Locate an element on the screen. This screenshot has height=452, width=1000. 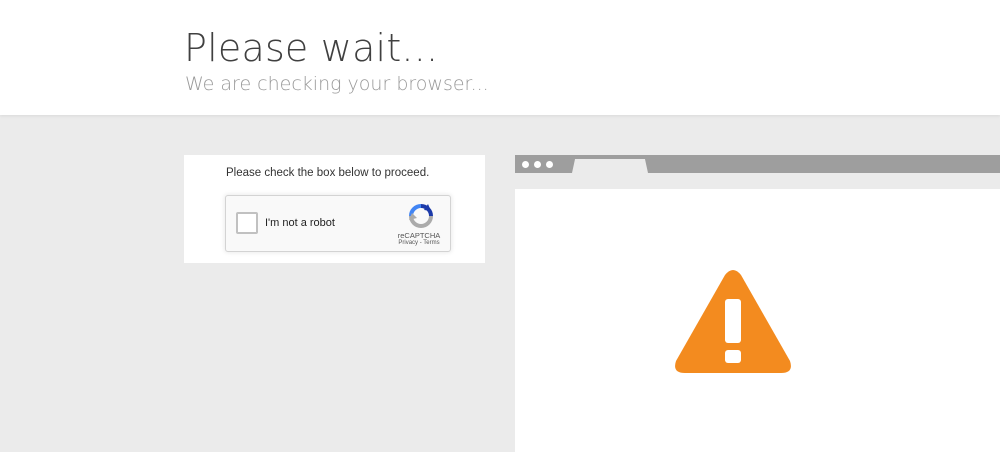
browser-tab is located at coordinates (610, 166).